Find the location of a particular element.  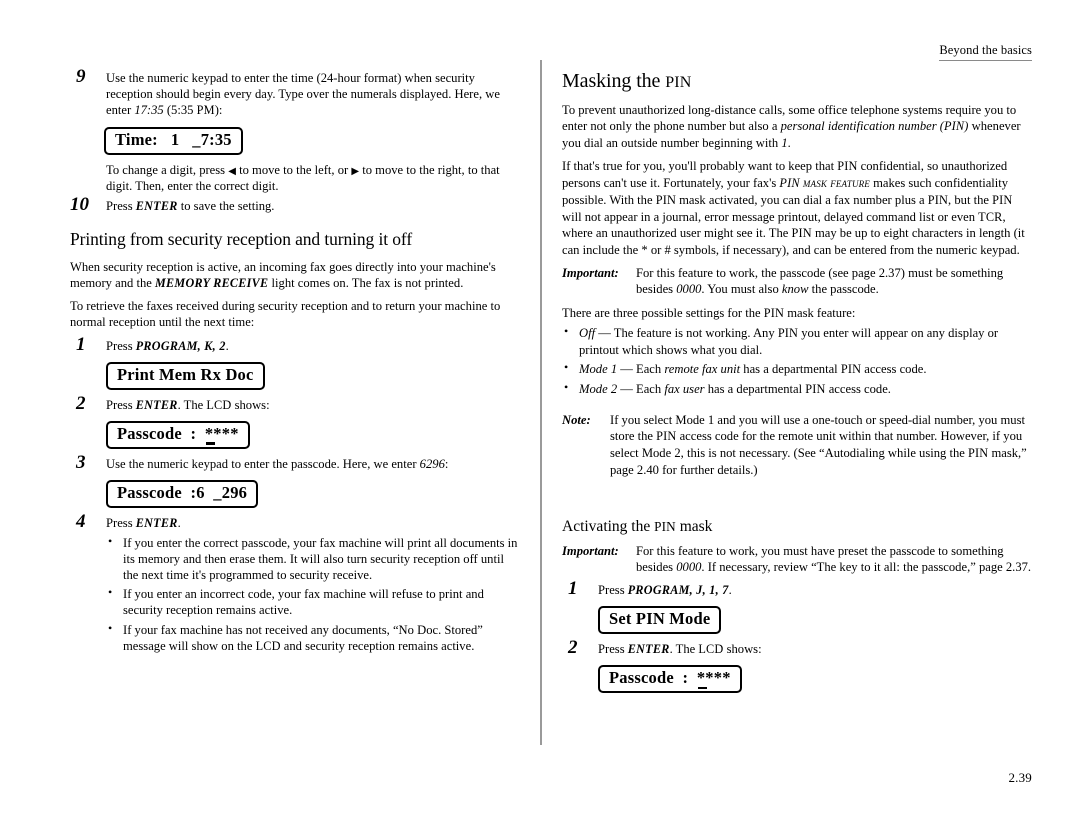

page-number: 2.39 is located at coordinates (1020, 777).